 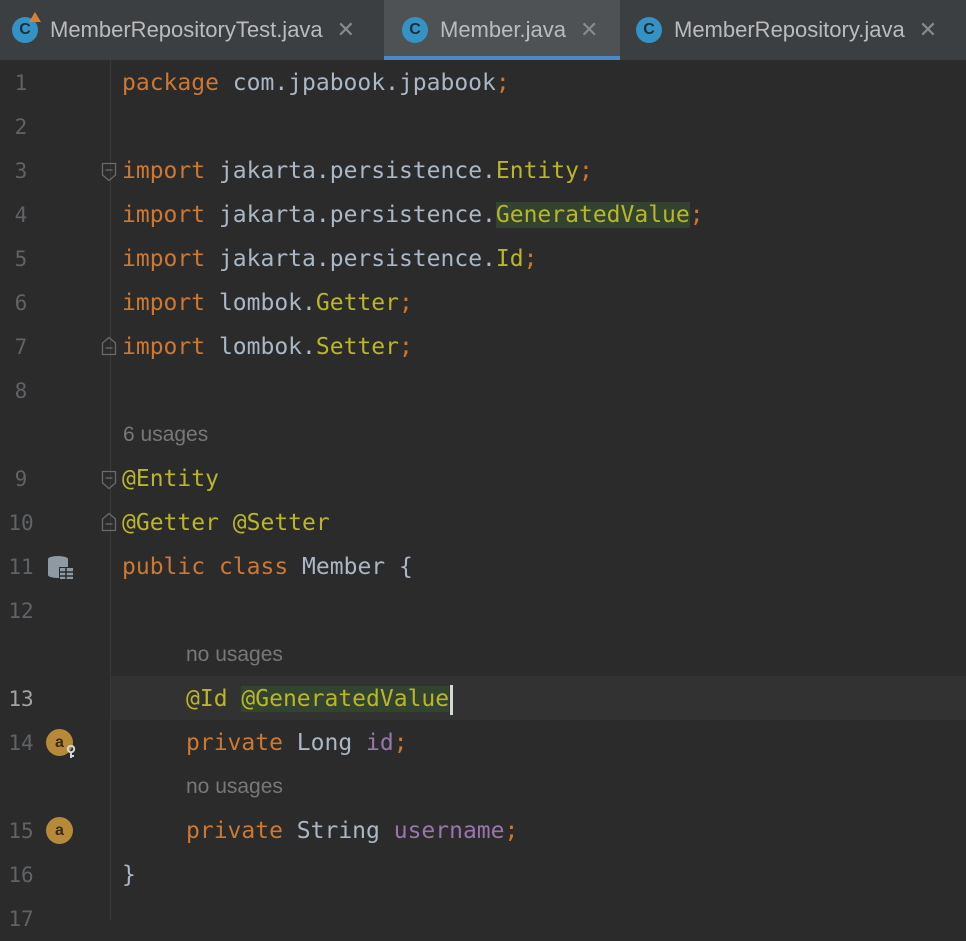 What do you see at coordinates (502, 58) in the screenshot?
I see `active-tab-indicator` at bounding box center [502, 58].